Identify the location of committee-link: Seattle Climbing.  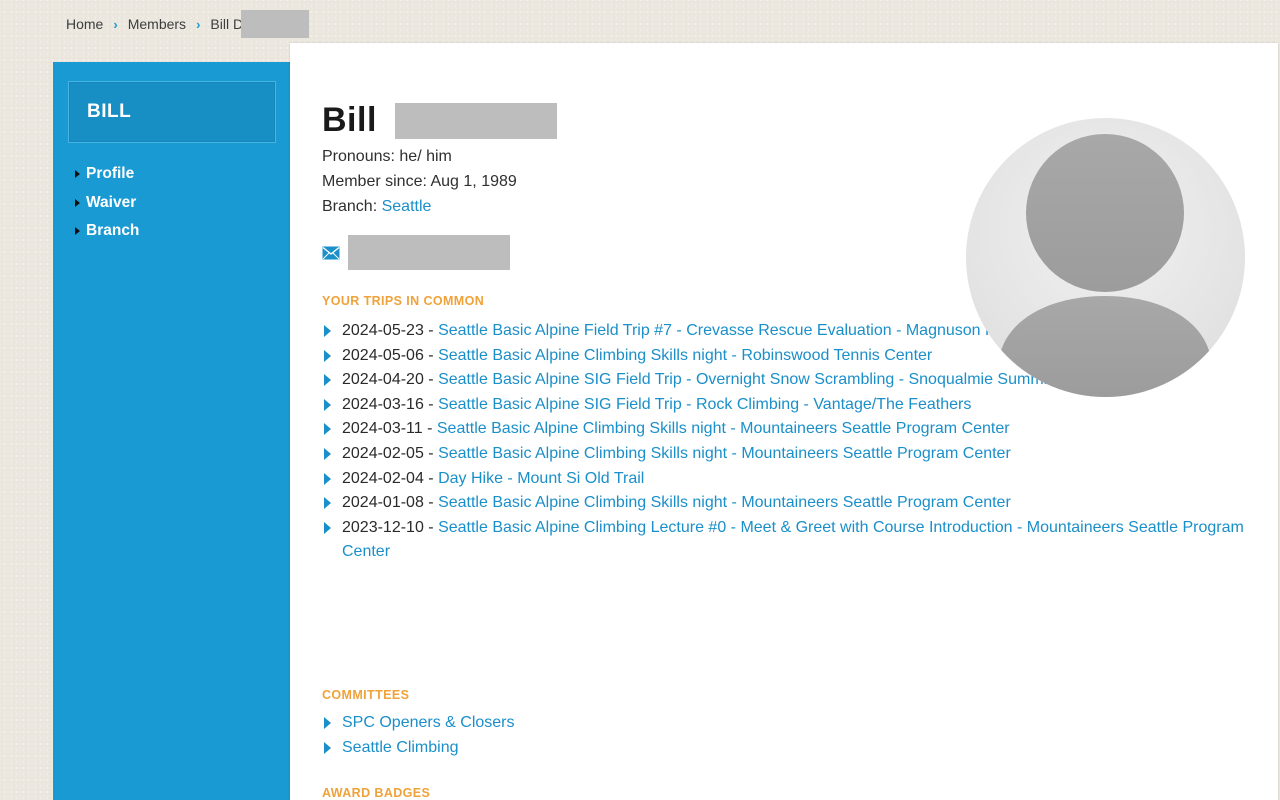
(400, 747).